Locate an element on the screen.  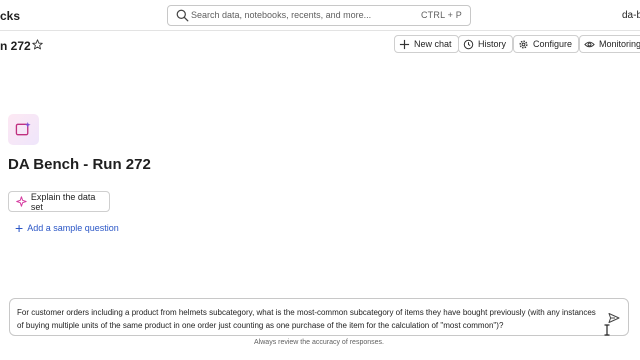
star-icon is located at coordinates (37, 44).